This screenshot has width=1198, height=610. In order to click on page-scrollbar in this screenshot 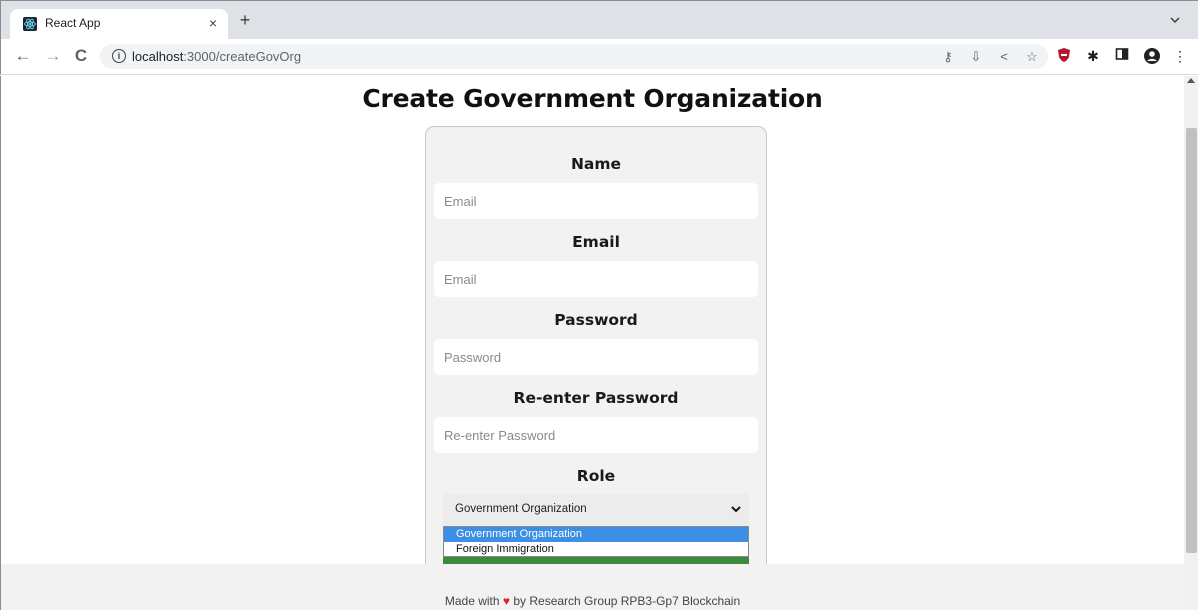, I will do `click(1191, 343)`.